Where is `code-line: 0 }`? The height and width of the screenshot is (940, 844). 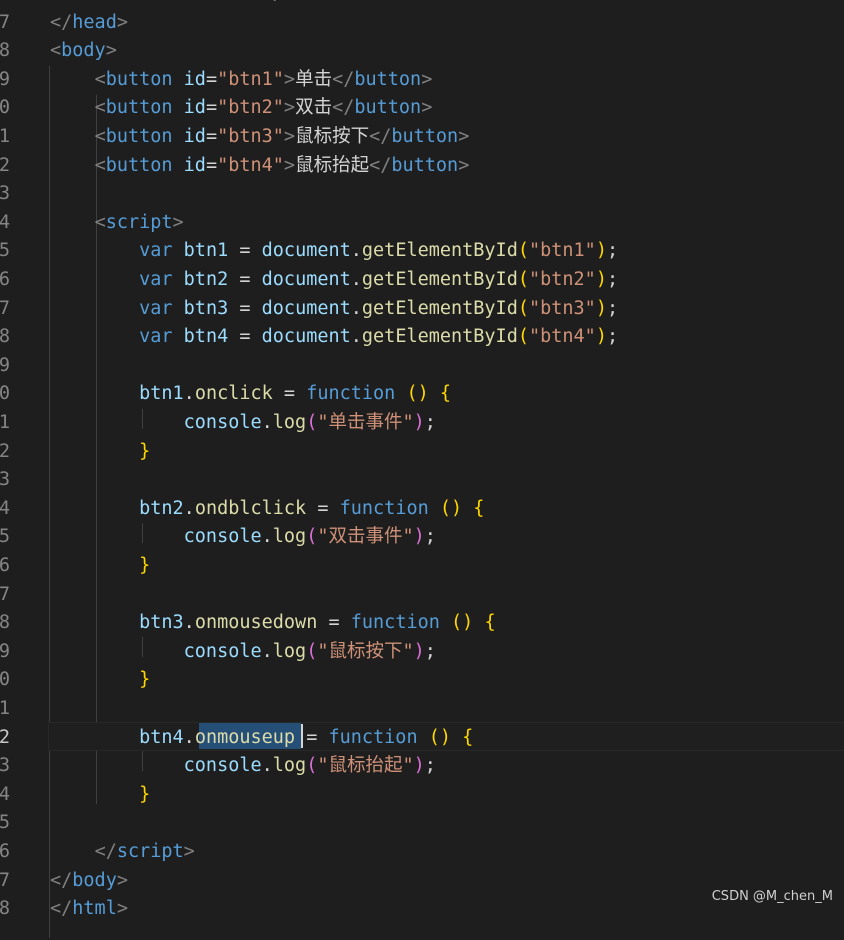
code-line: 0 } is located at coordinates (422, 680).